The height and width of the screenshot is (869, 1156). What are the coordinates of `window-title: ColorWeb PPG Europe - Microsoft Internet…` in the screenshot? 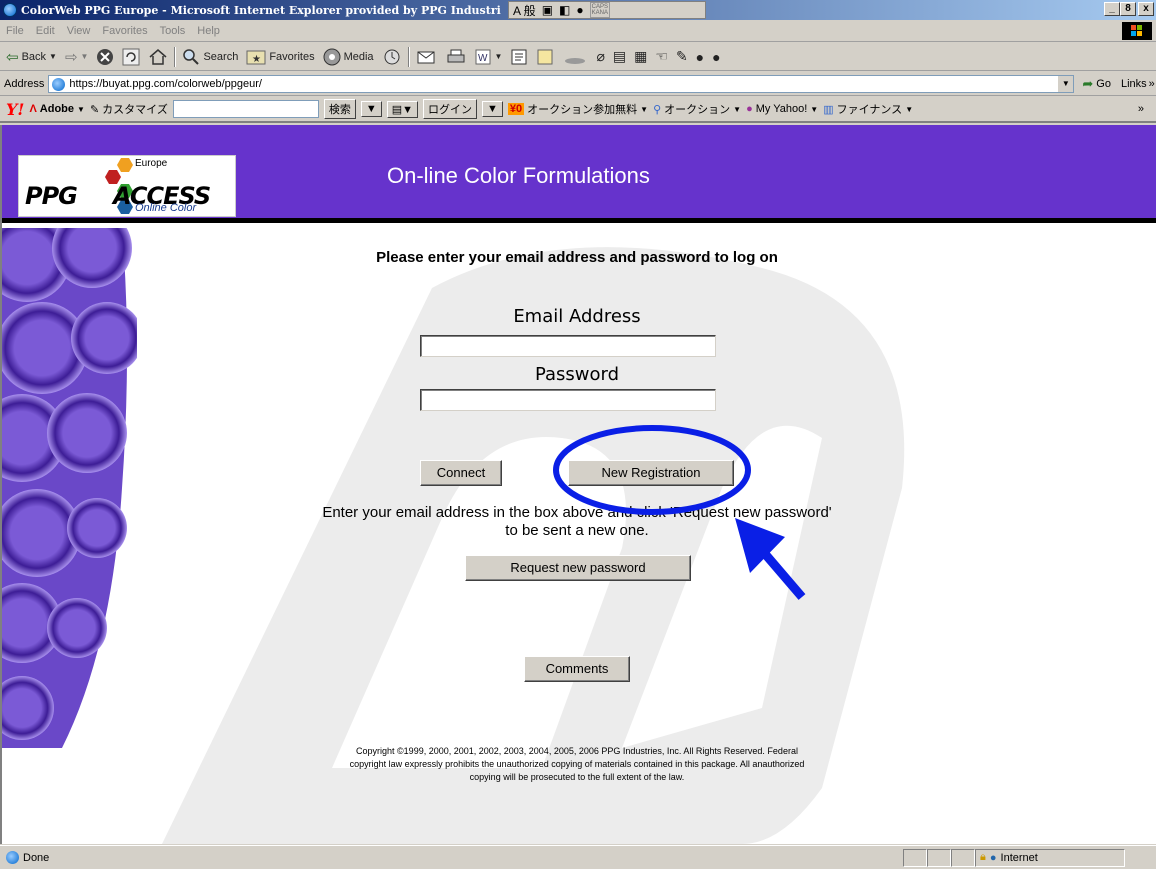 It's located at (261, 10).